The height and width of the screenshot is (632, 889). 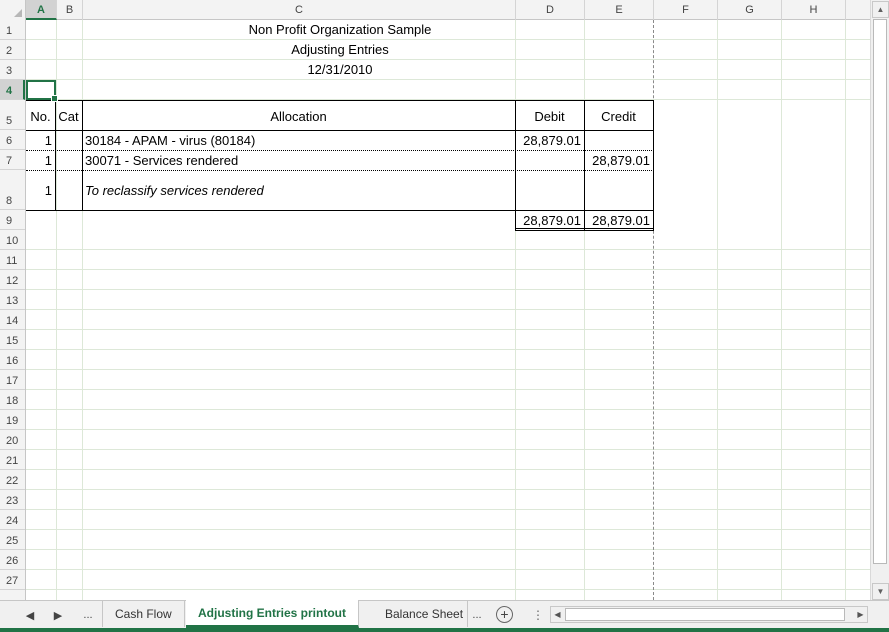 I want to click on row-header: 10, so click(x=12, y=240).